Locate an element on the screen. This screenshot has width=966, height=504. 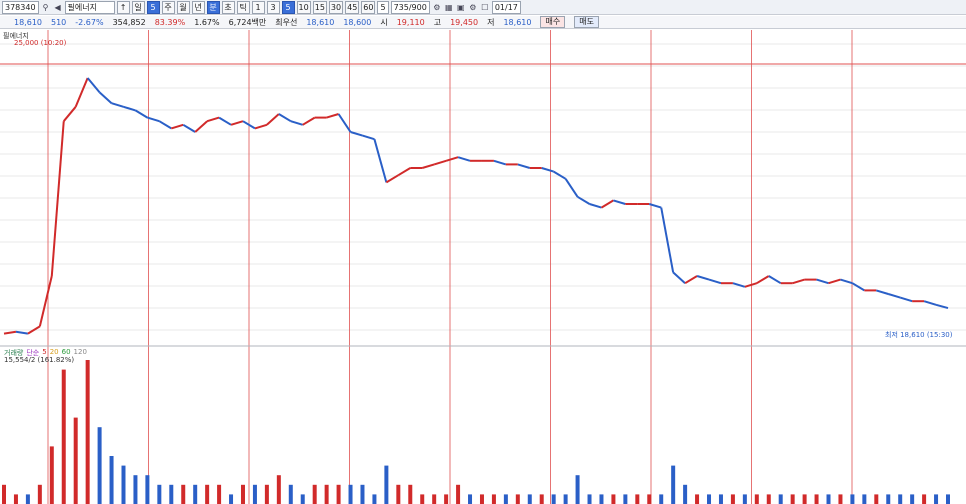
minute-45-button: 45 is located at coordinates (352, 7).